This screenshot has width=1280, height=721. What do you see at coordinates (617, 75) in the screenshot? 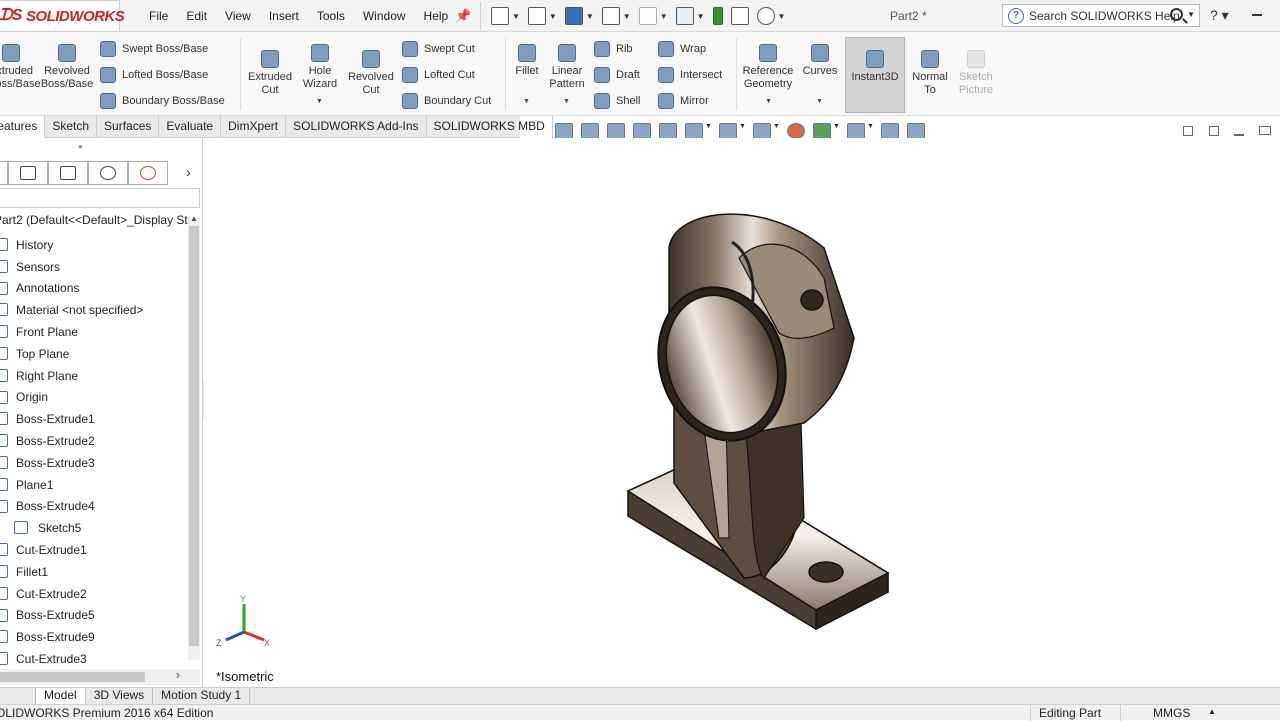
I see `draft-button: Draft` at bounding box center [617, 75].